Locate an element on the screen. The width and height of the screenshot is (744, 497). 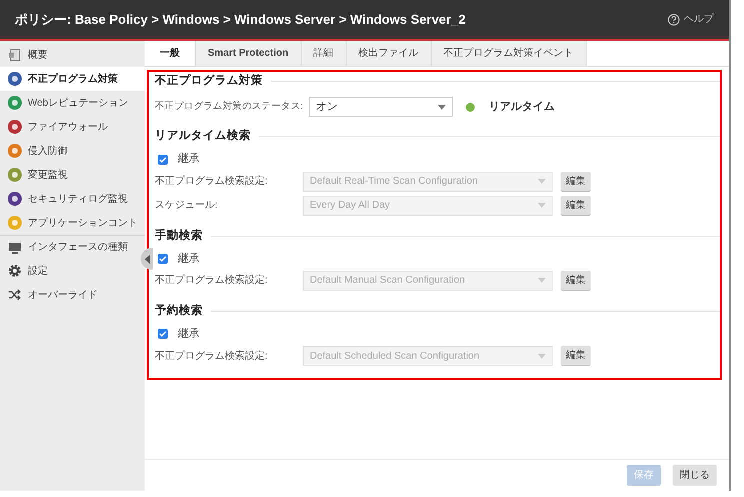
sidebar-item: Webレピュテーション is located at coordinates (72, 103).